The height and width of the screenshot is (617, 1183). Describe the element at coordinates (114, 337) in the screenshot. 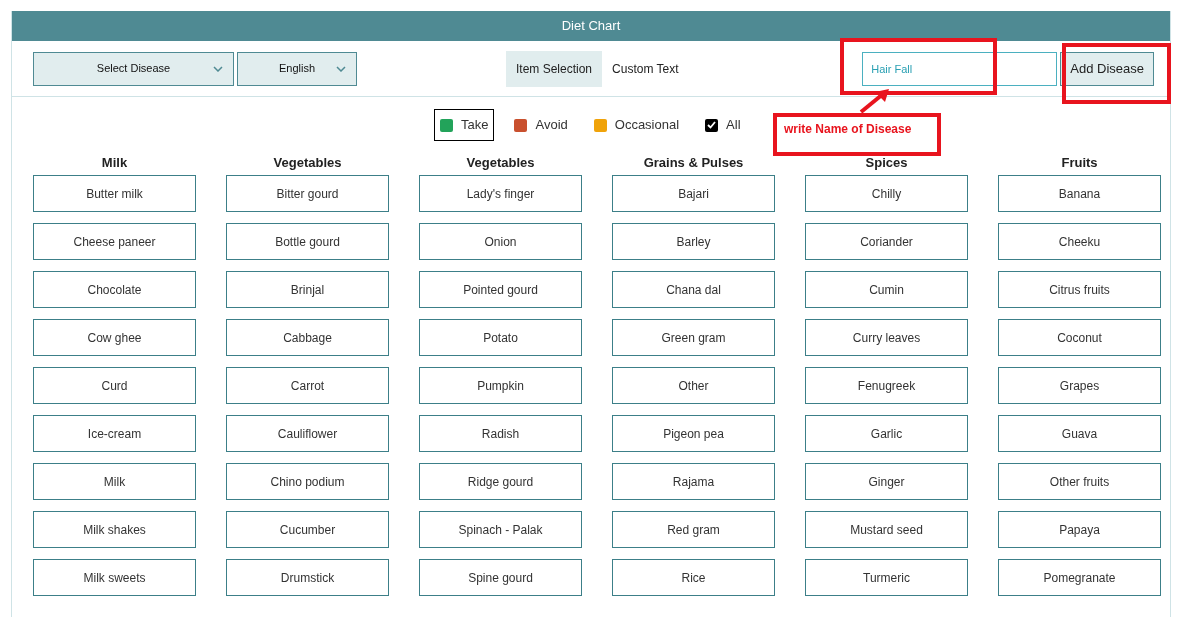

I see `food-item-button: Cow ghee` at that location.